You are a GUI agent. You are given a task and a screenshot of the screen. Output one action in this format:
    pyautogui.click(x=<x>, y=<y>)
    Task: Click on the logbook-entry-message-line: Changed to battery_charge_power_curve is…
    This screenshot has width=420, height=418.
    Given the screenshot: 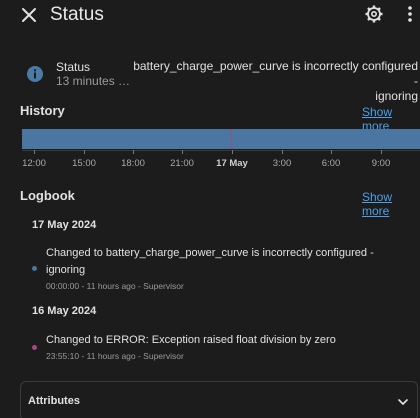 What is the action you would take?
    pyautogui.click(x=210, y=253)
    